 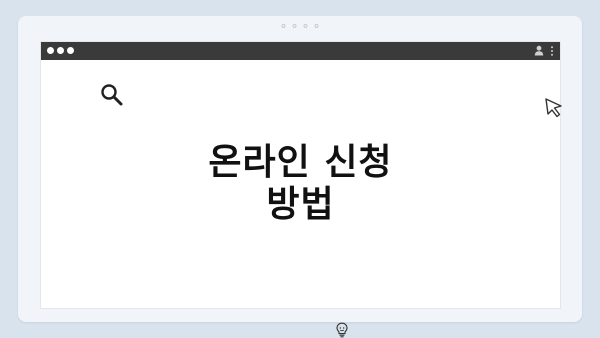 What do you see at coordinates (539, 50) in the screenshot?
I see `user-icon` at bounding box center [539, 50].